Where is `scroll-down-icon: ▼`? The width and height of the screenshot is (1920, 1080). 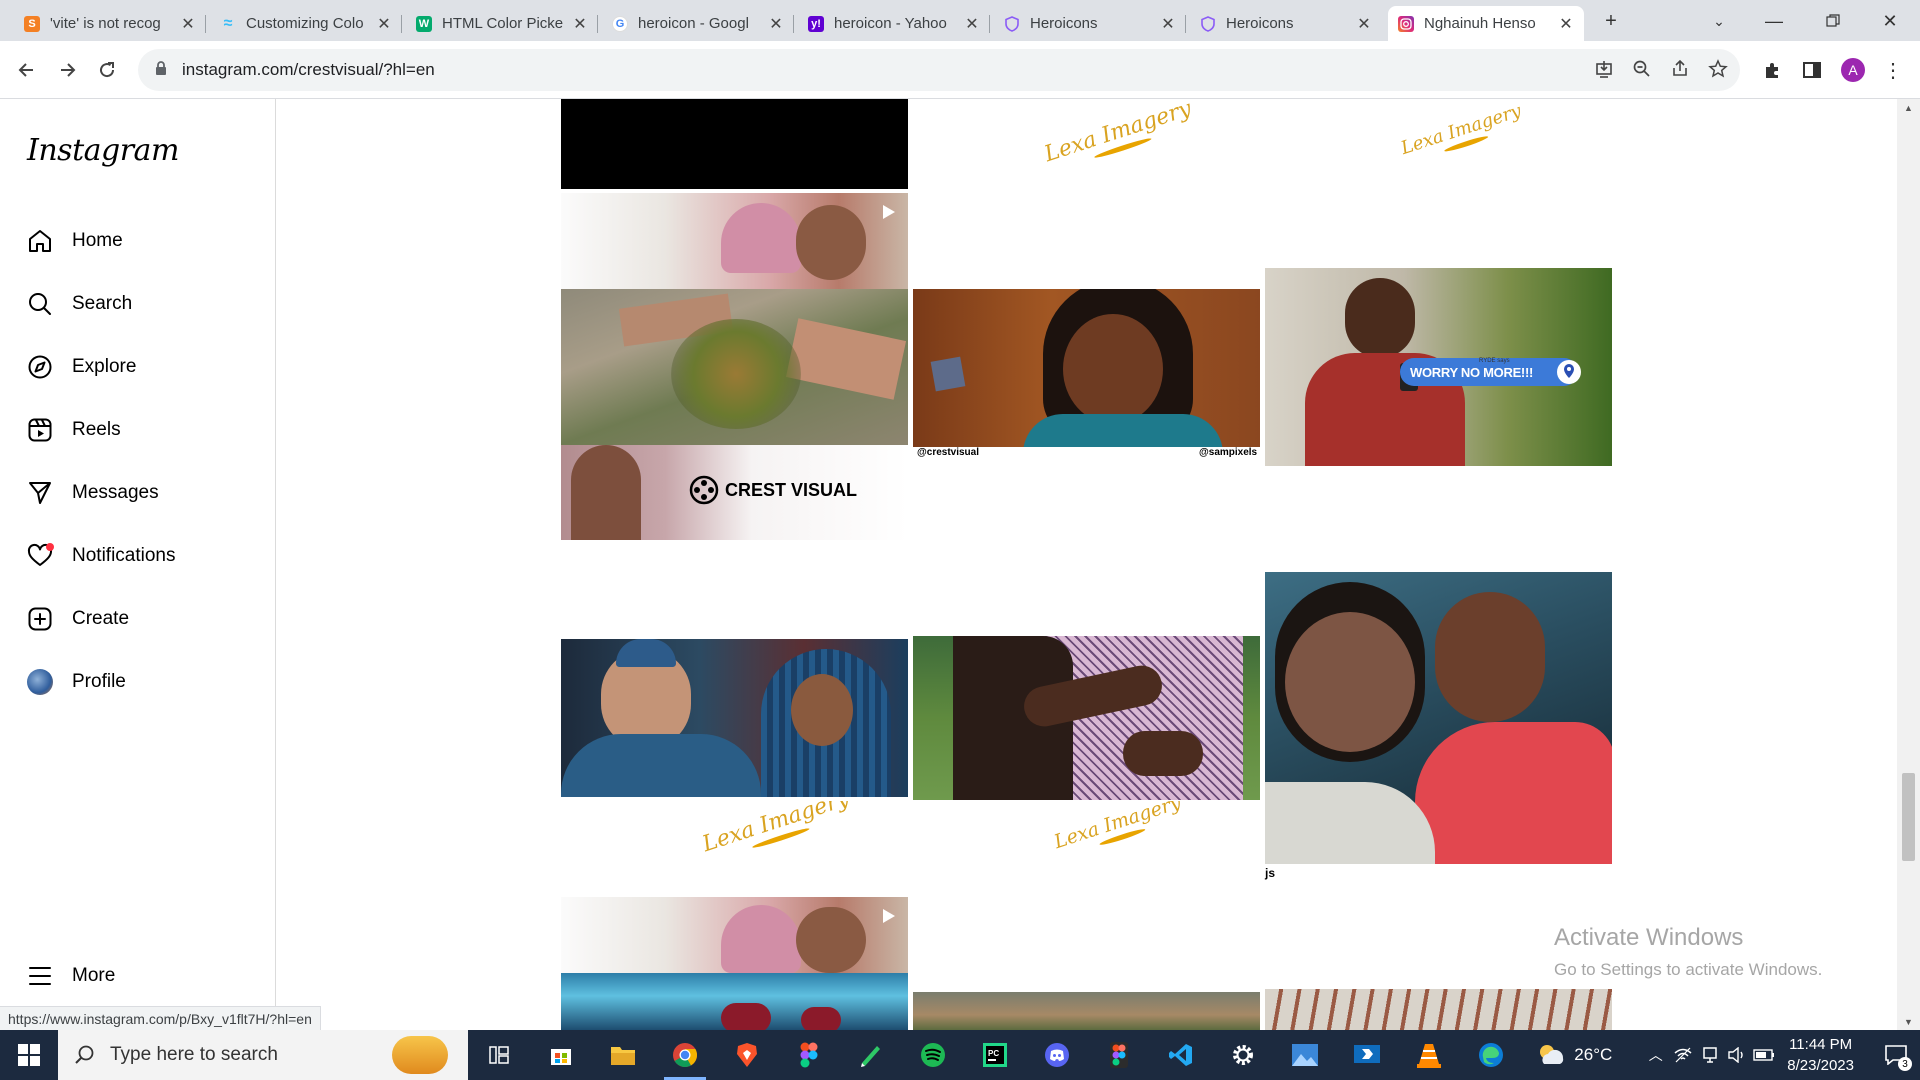 scroll-down-icon: ▼ is located at coordinates (1908, 1021).